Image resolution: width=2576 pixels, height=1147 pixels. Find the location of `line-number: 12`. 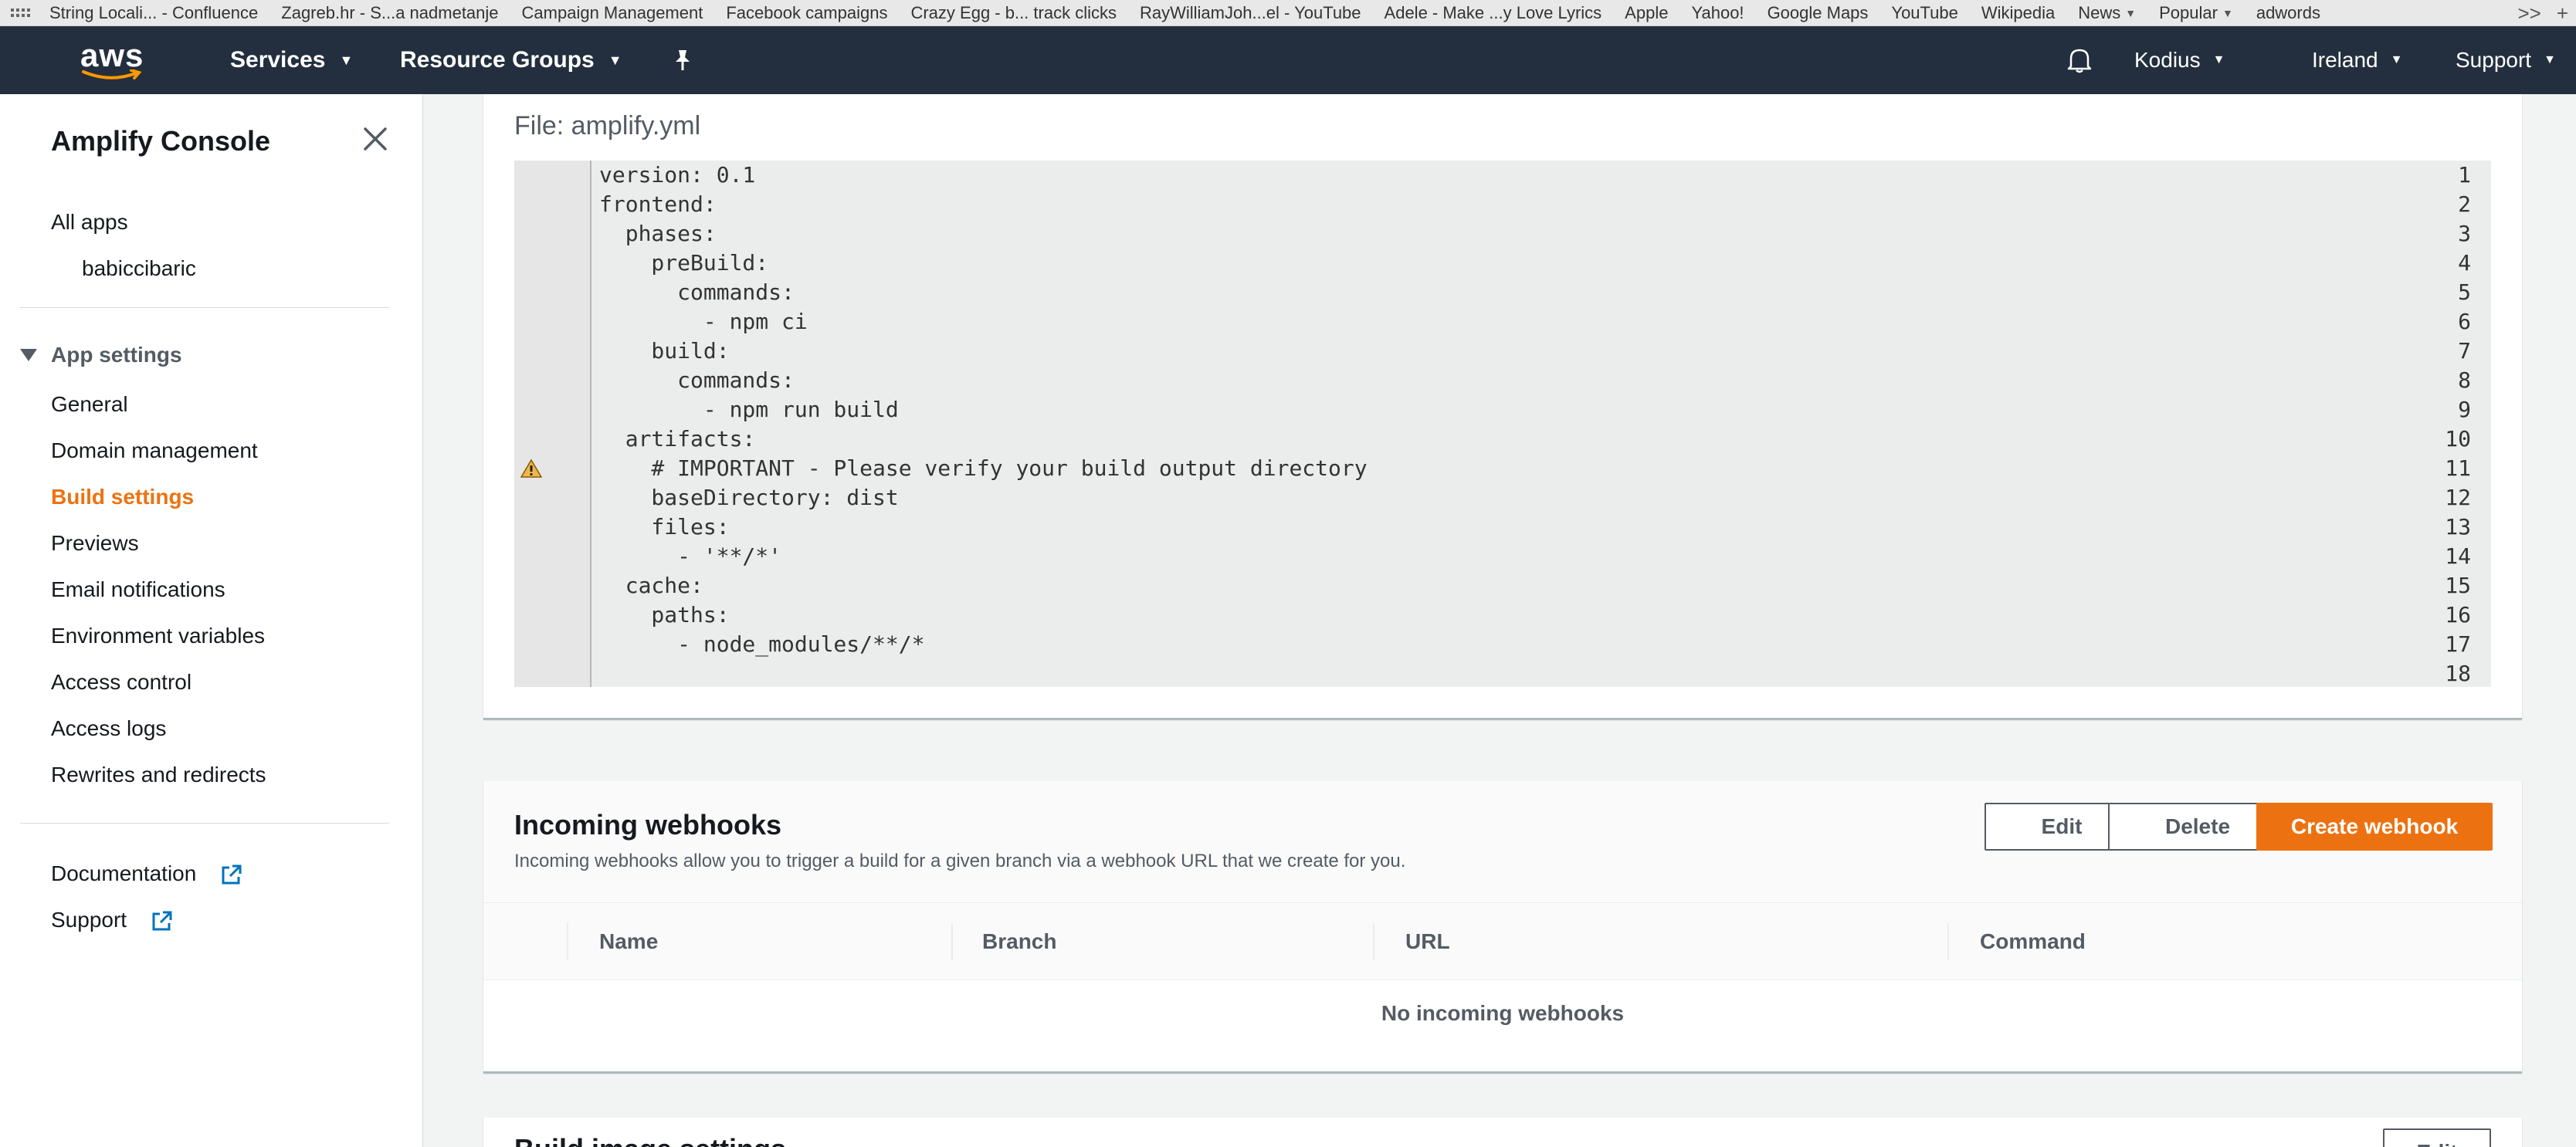

line-number: 12 is located at coordinates (2458, 497).